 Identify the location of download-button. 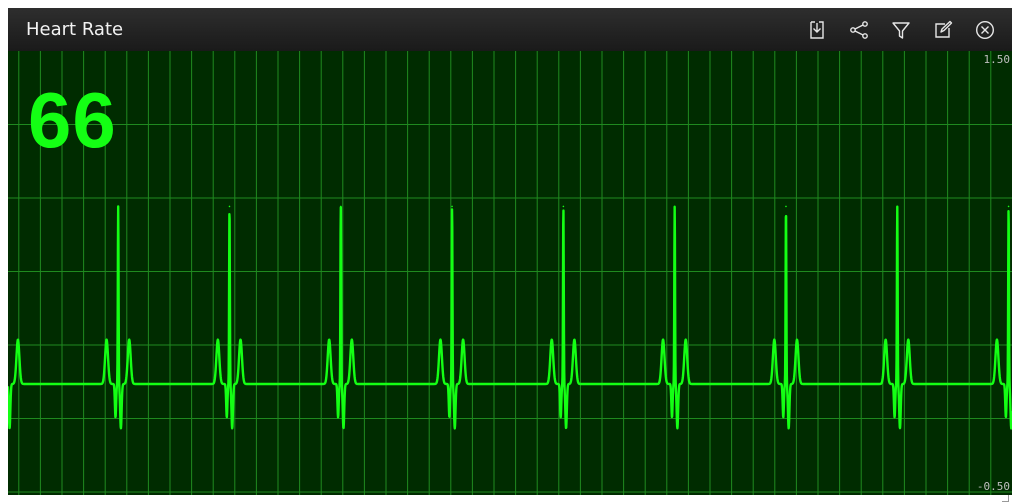
(817, 30).